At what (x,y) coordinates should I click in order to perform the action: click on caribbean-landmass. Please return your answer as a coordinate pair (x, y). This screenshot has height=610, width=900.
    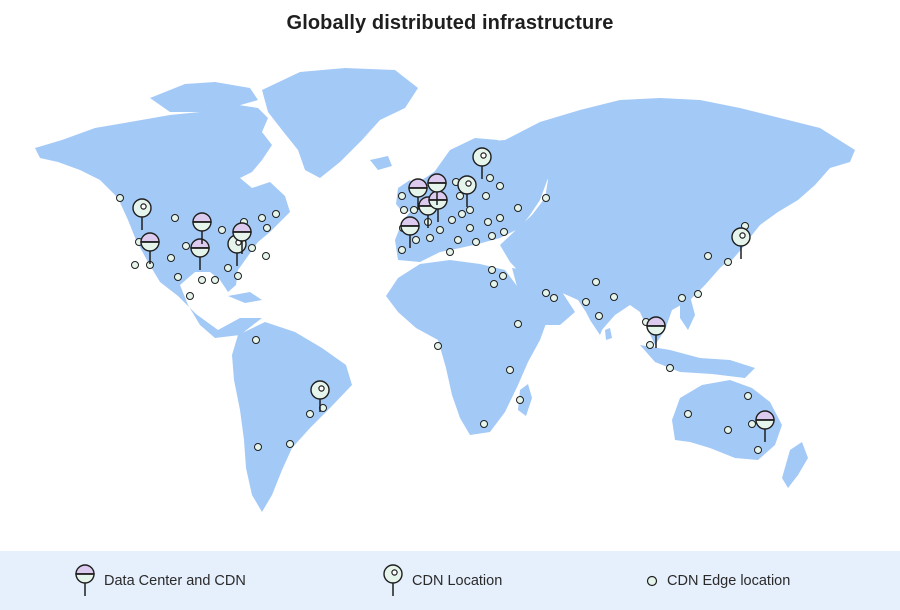
    Looking at the image, I should click on (245, 297).